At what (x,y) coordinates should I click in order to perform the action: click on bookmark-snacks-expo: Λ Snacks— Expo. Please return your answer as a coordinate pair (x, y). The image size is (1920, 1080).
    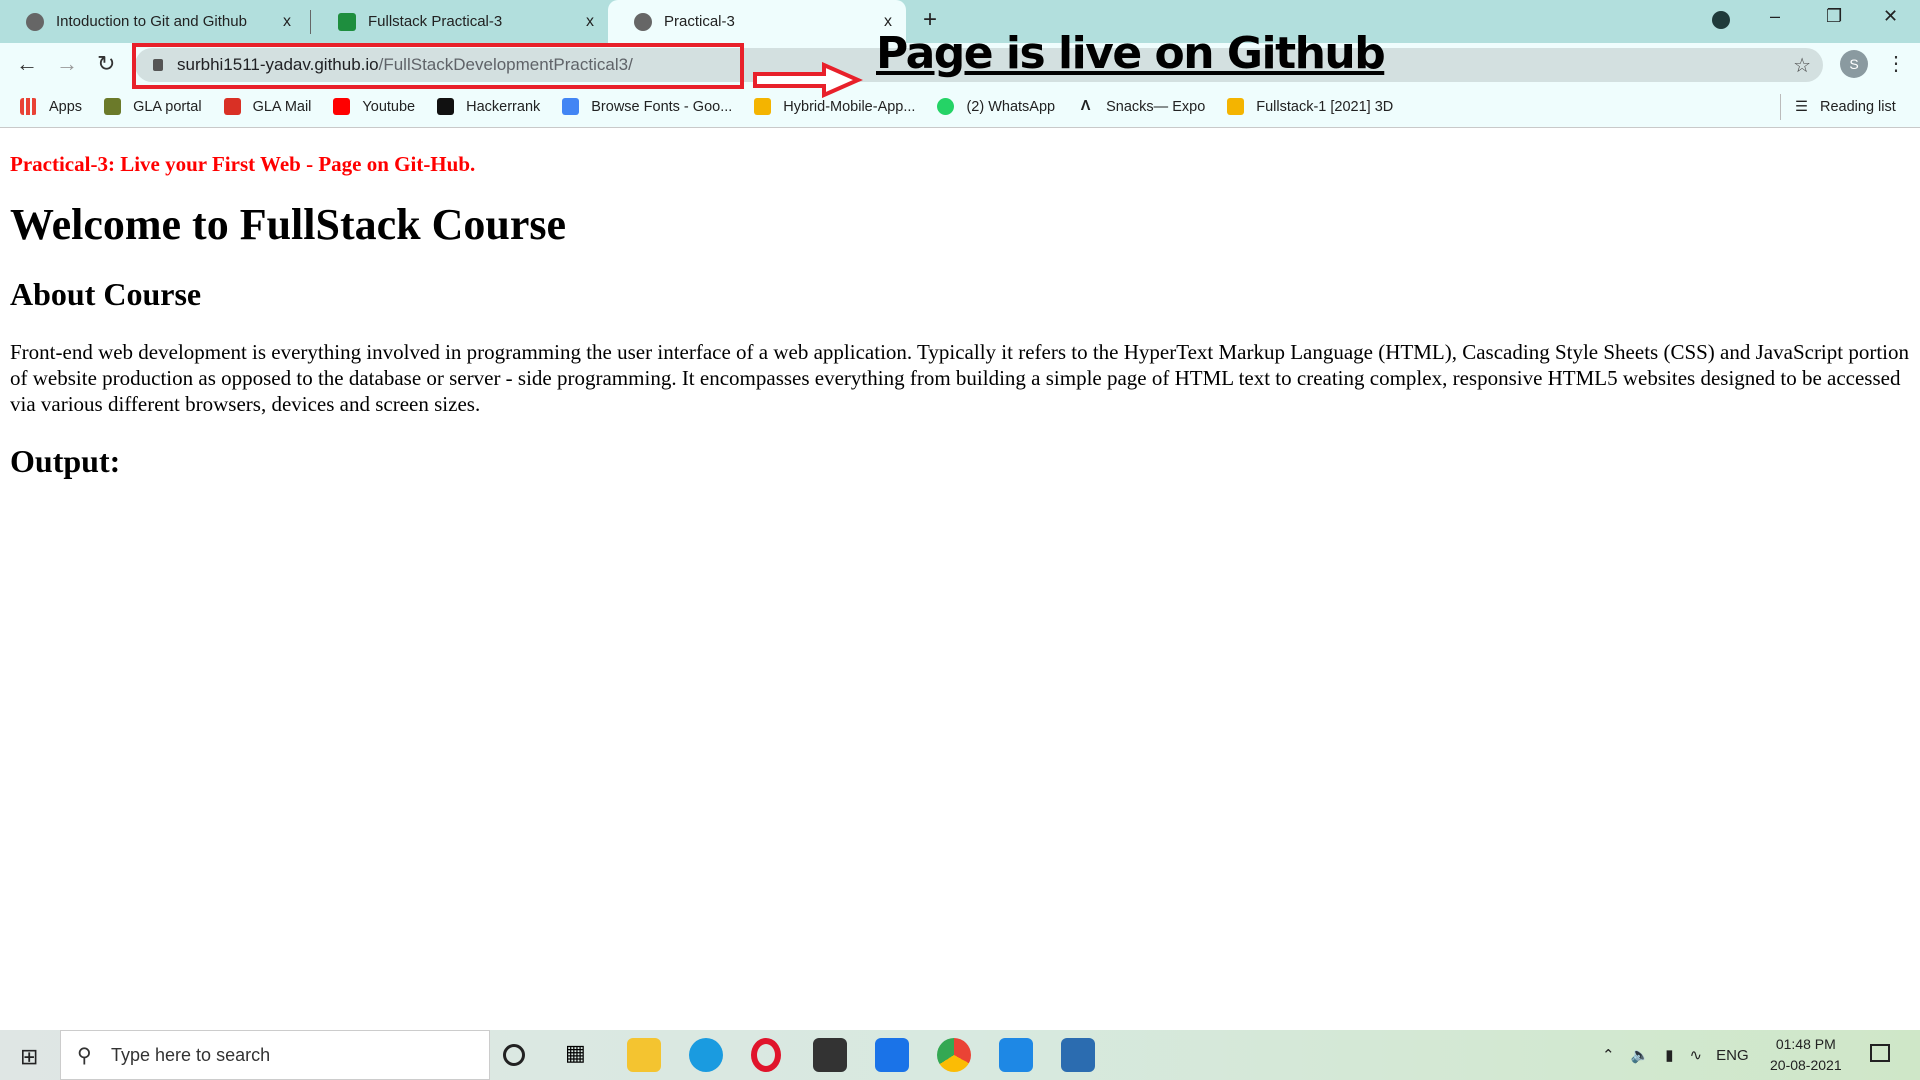
    Looking at the image, I should click on (1141, 106).